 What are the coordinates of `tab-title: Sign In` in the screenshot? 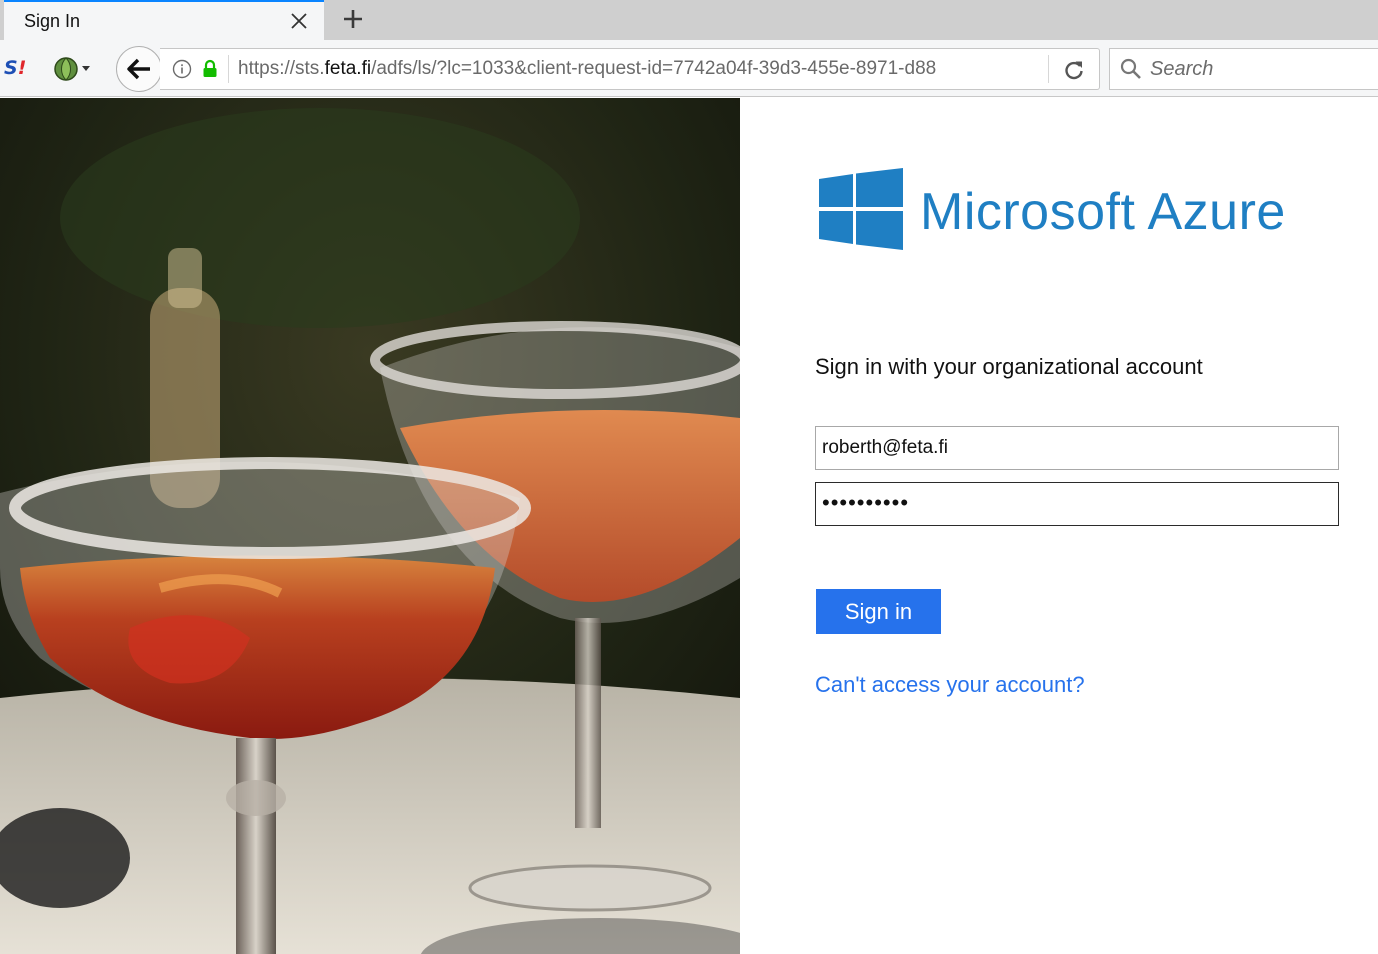 It's located at (52, 20).